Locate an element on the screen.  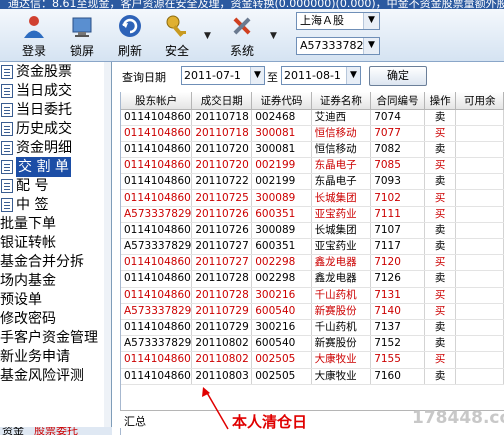
column-header-operation: 操作 is located at coordinates (440, 101).